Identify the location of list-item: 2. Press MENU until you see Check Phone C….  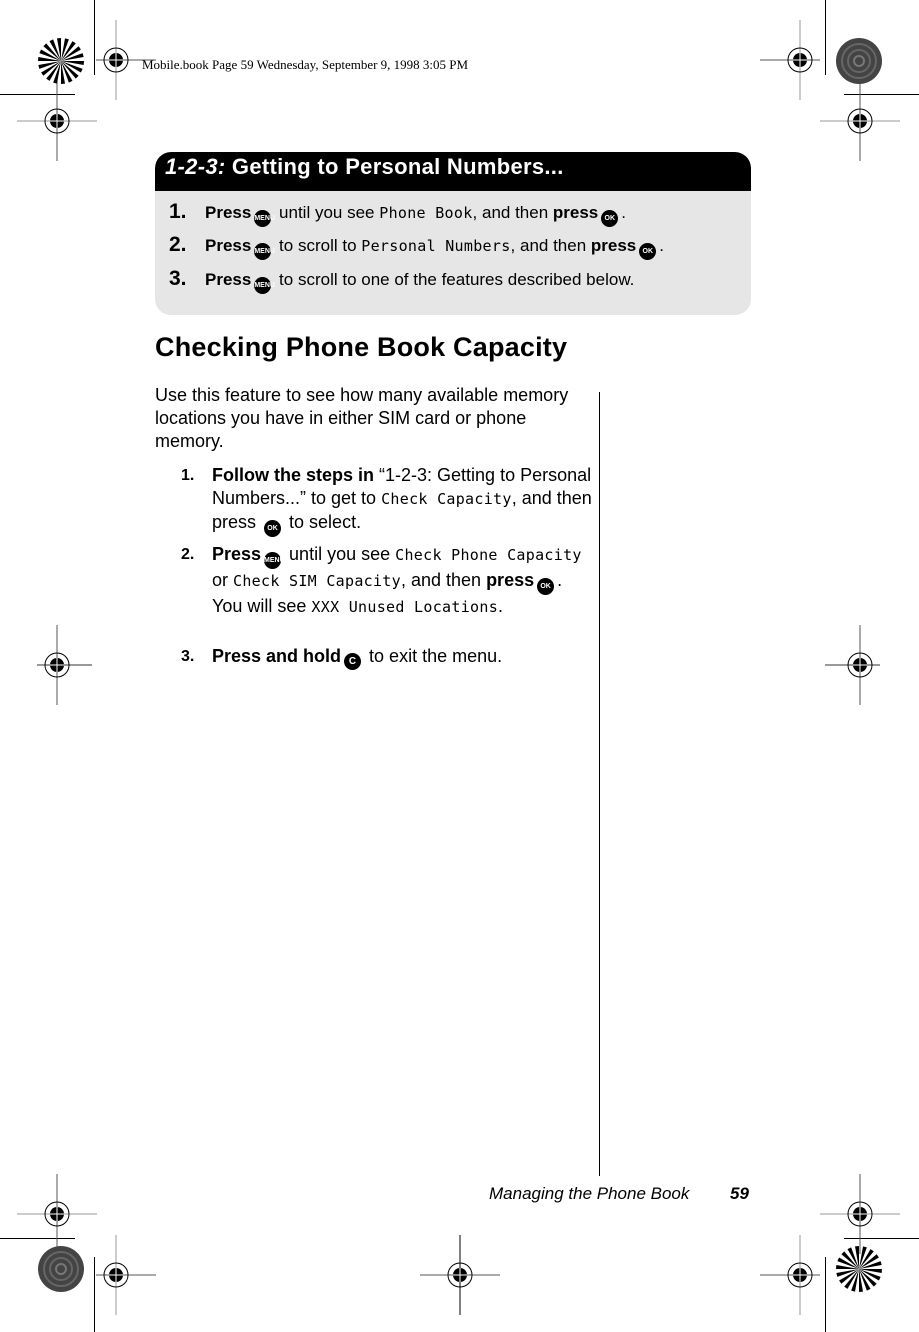
(381, 580).